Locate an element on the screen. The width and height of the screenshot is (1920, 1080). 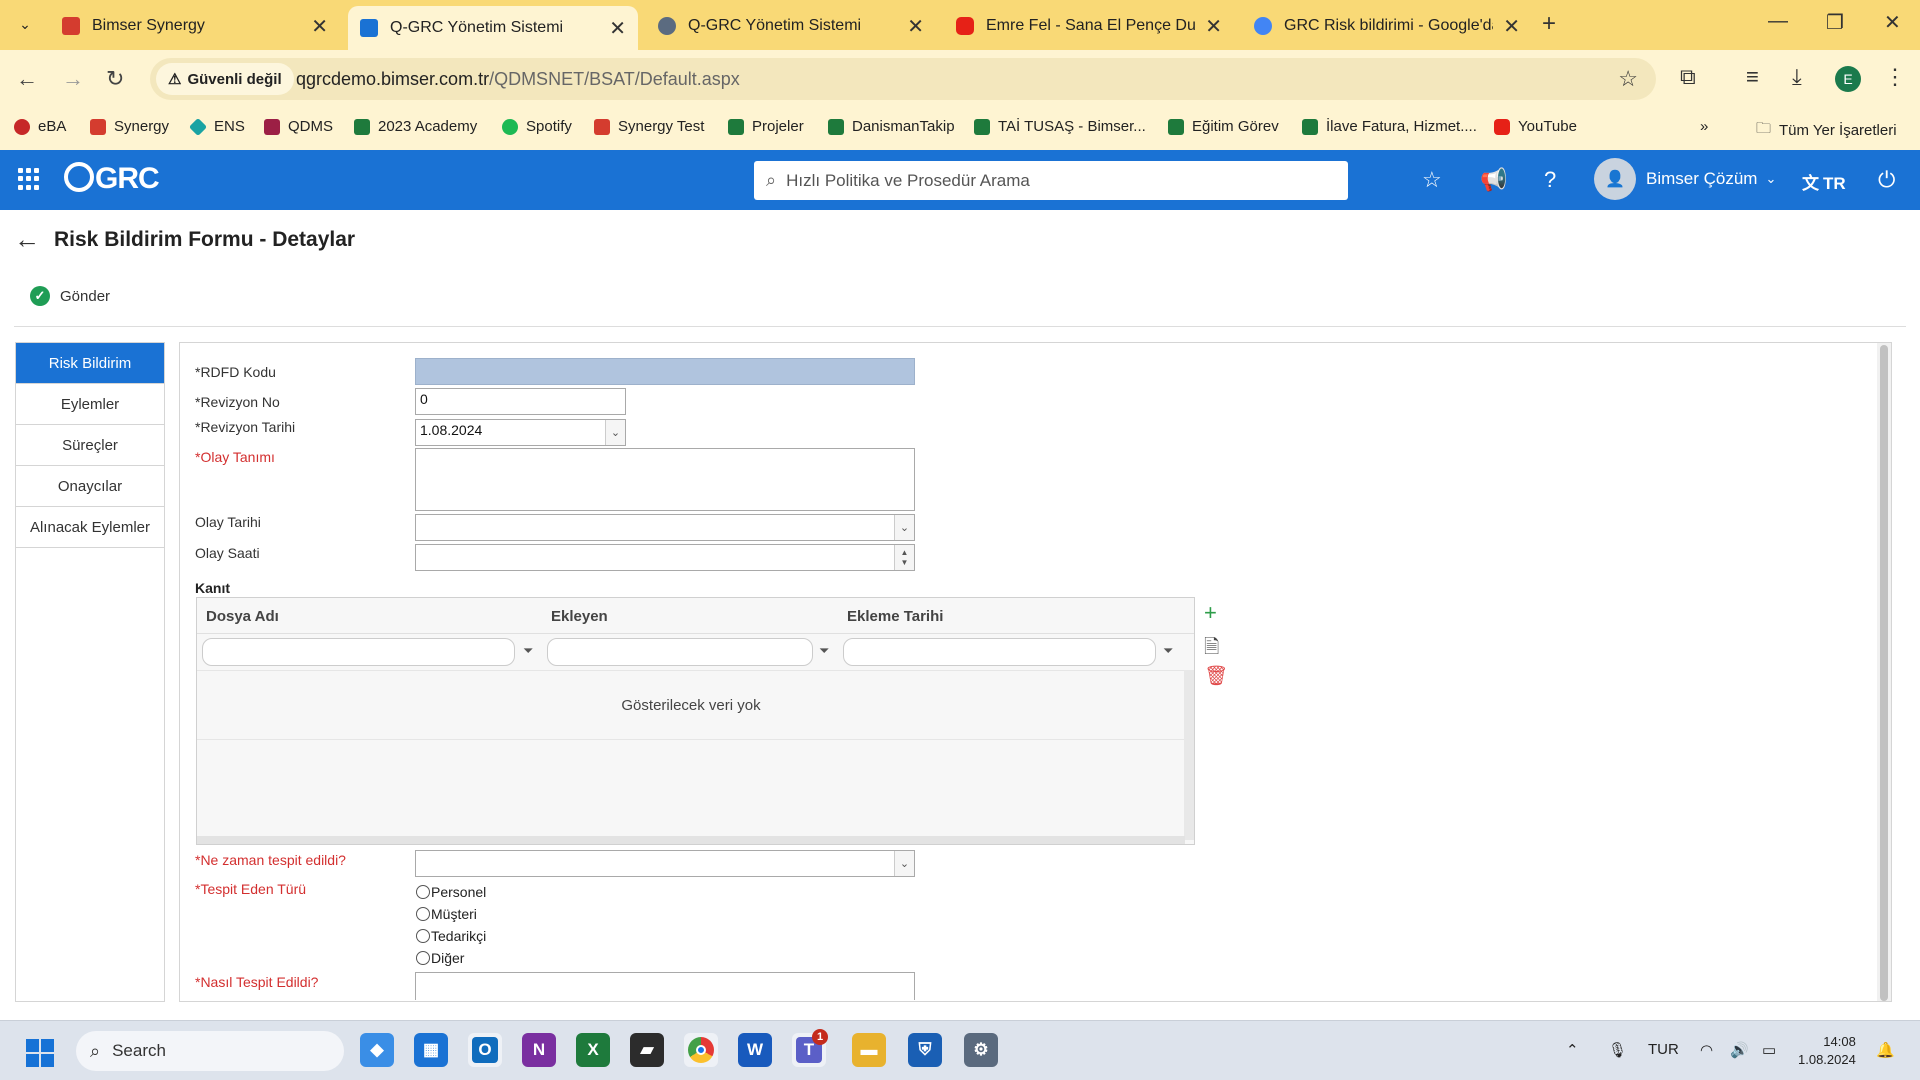
help-icon: ? is located at coordinates (1550, 180).